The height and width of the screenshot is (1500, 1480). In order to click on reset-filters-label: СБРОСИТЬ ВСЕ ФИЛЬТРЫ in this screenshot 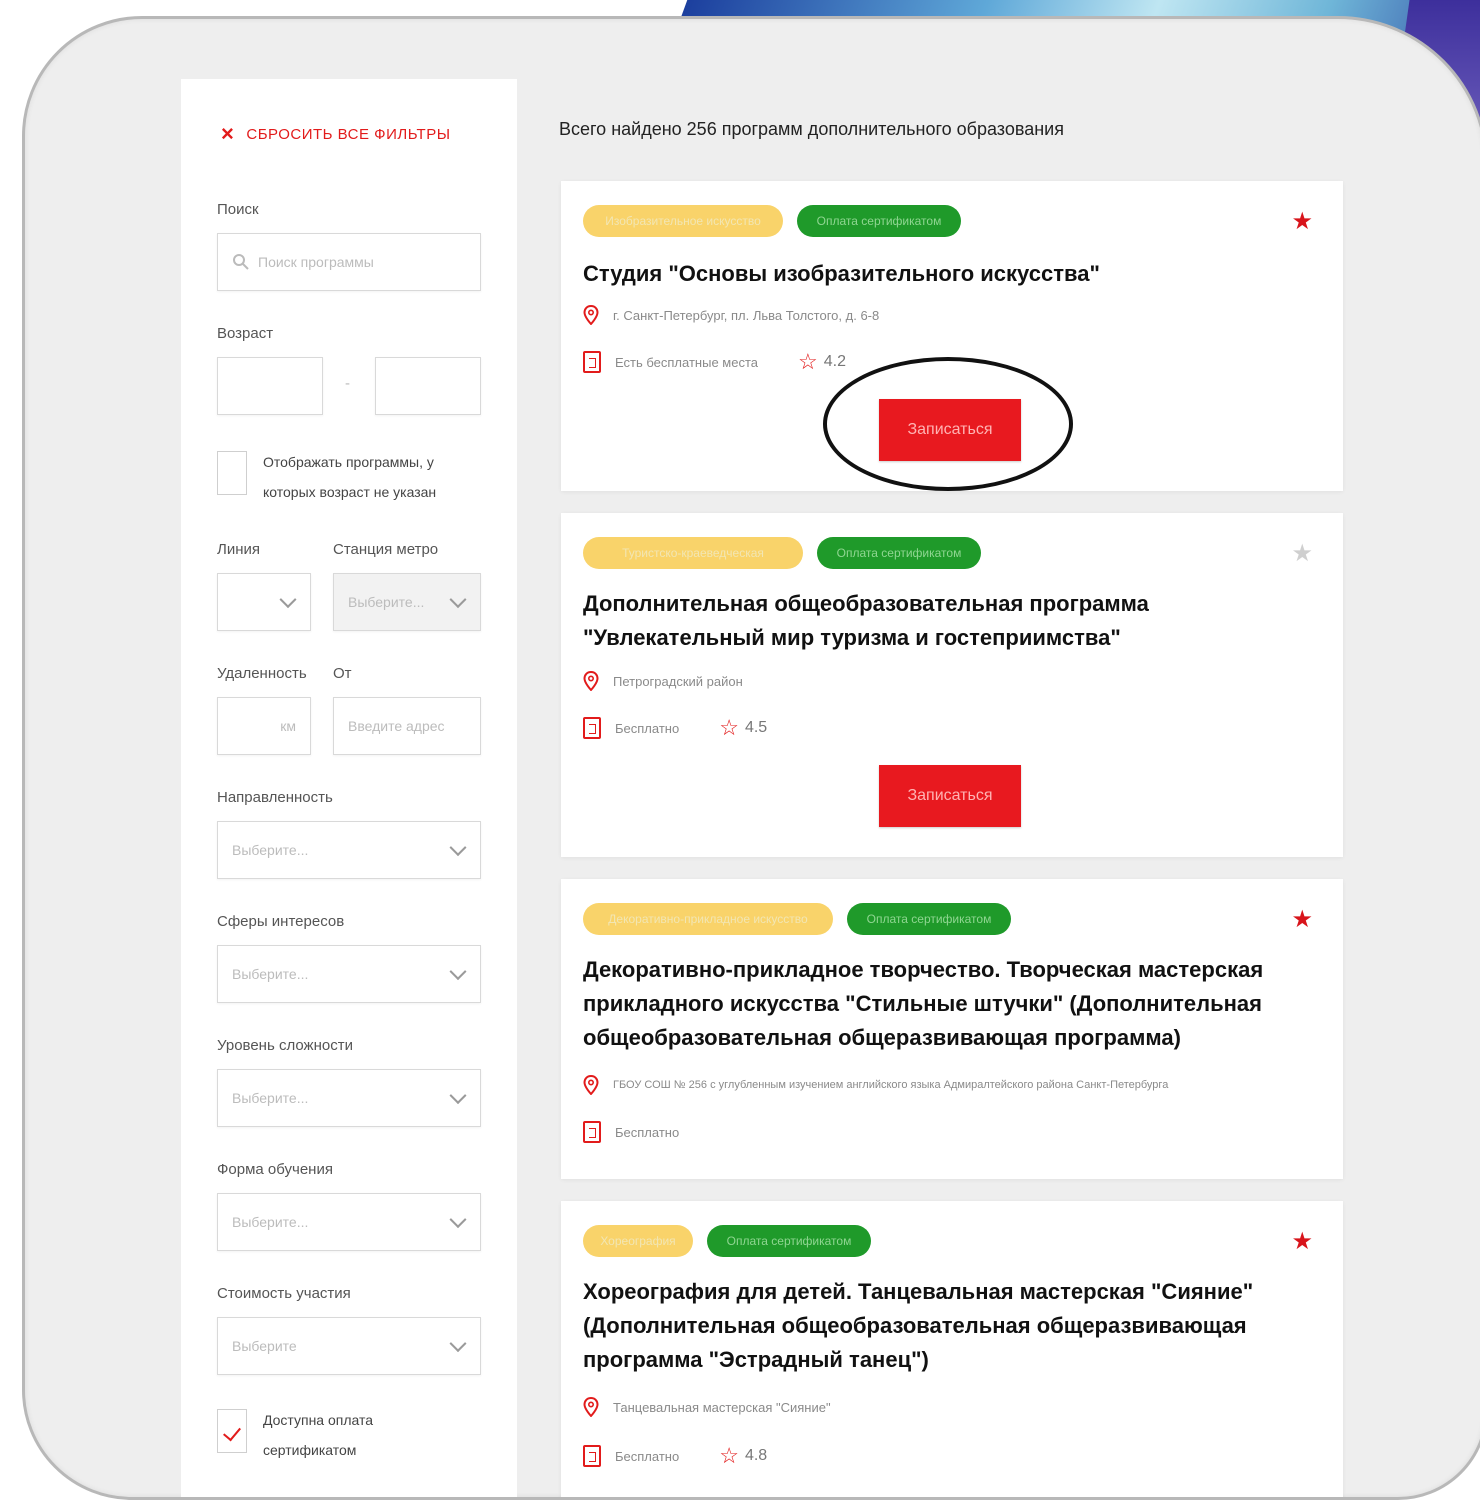, I will do `click(348, 134)`.